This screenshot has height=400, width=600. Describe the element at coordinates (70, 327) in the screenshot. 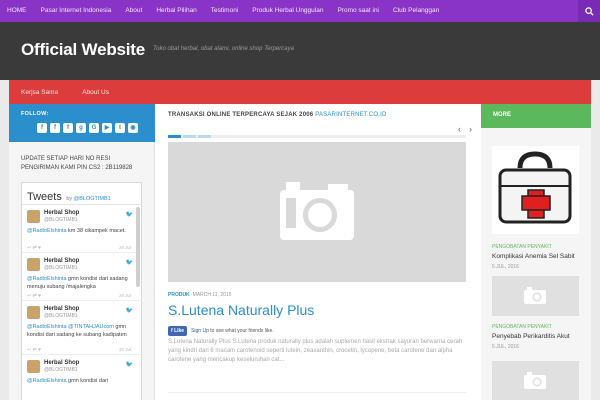

I see `tweet-mention: @RadioElshinta @TINTAHJAUcom` at that location.